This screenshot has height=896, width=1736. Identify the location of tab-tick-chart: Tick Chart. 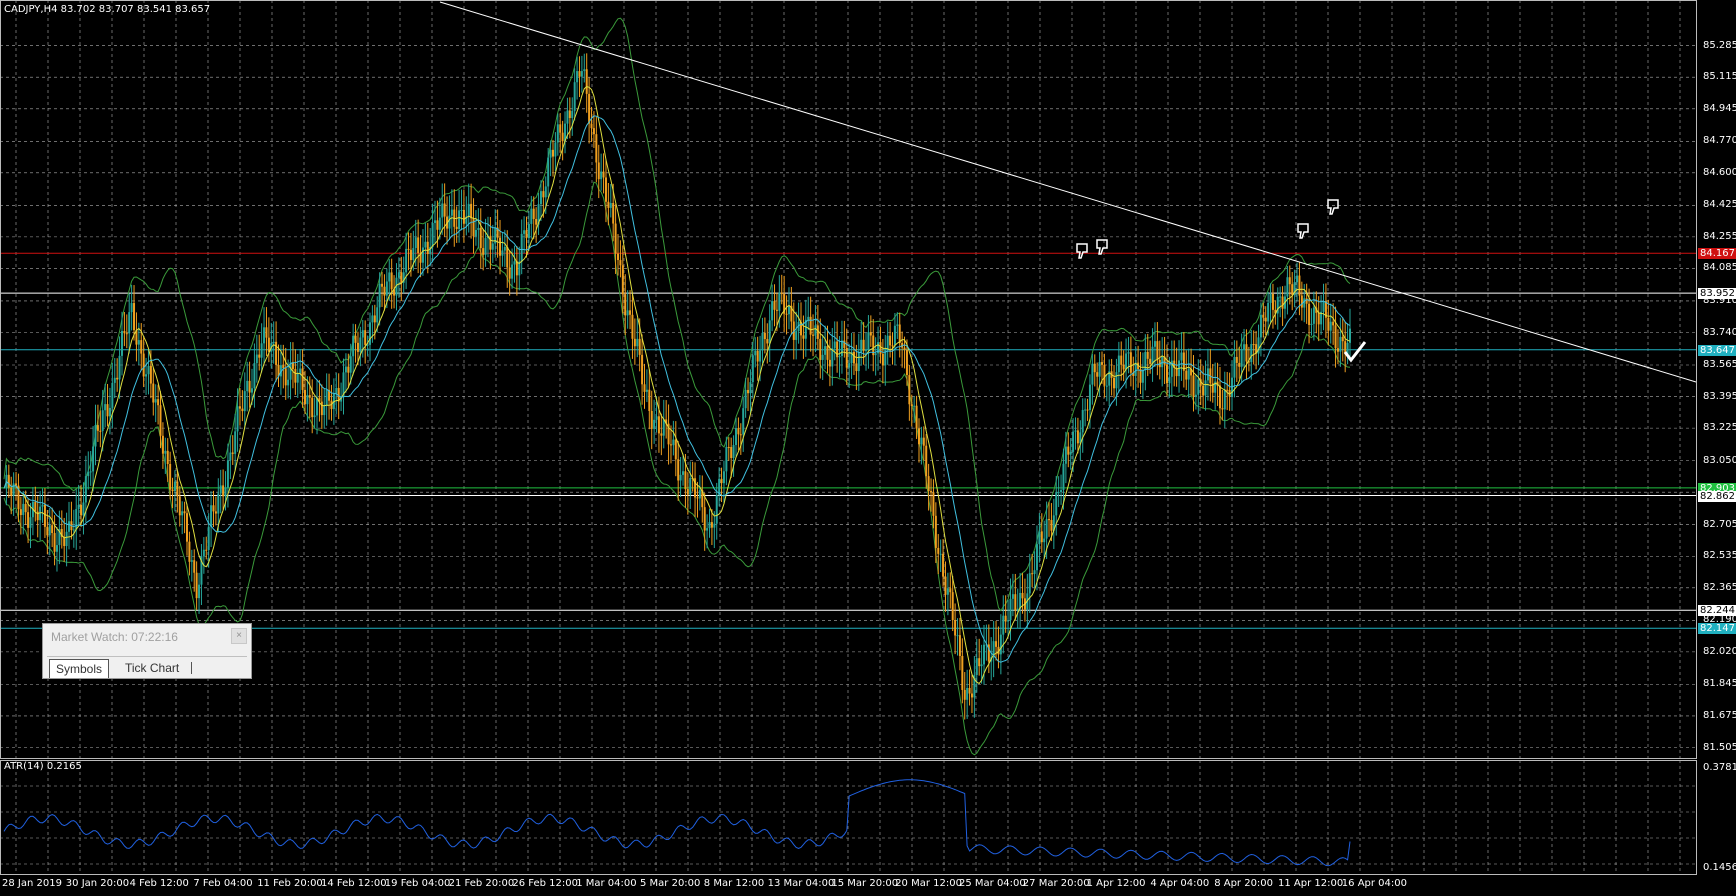
(152, 668).